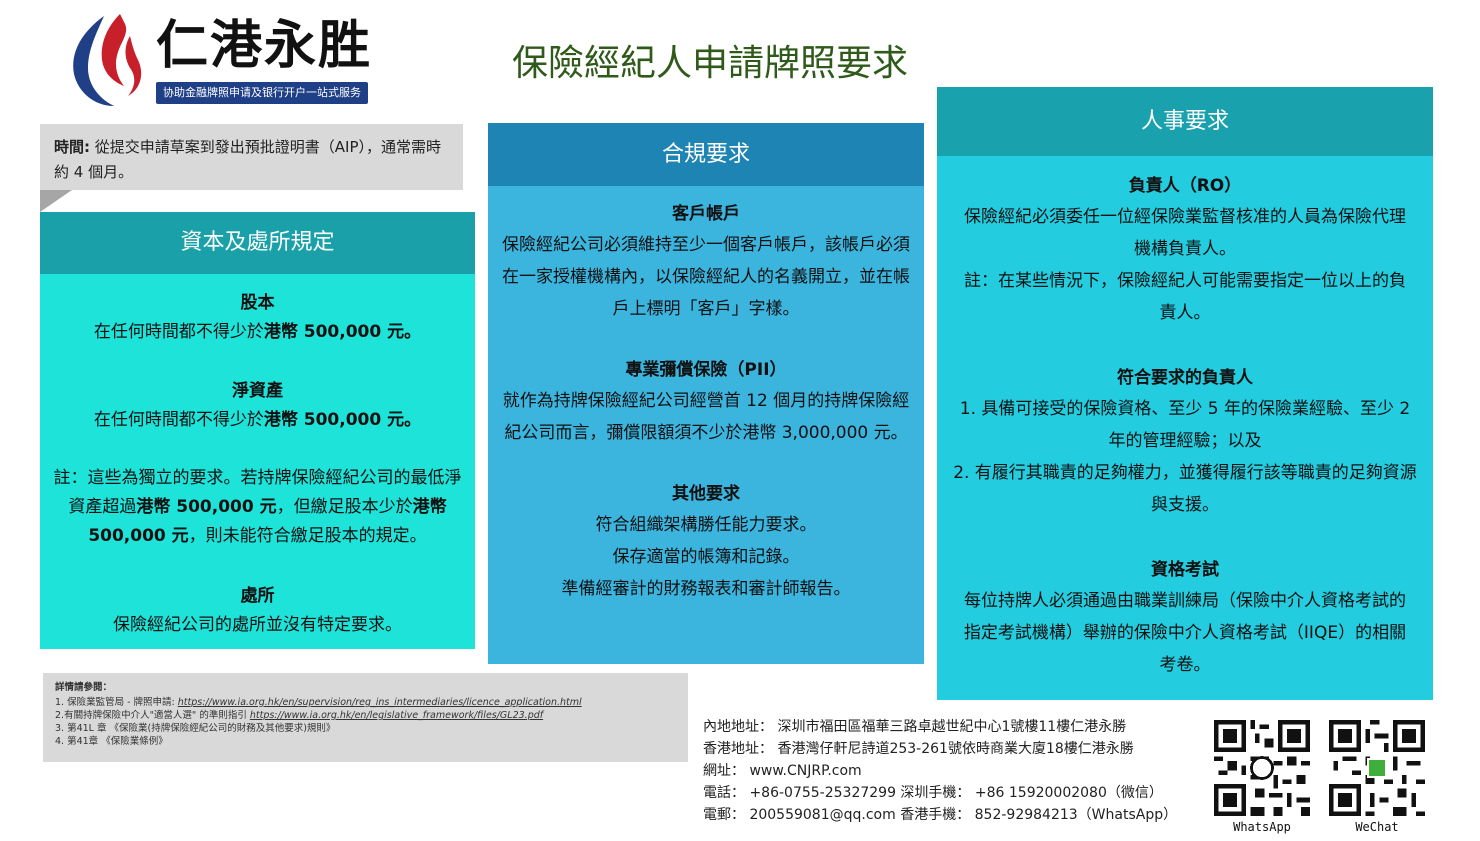 This screenshot has width=1480, height=841. I want to click on net-assets-post: 。, so click(413, 420).